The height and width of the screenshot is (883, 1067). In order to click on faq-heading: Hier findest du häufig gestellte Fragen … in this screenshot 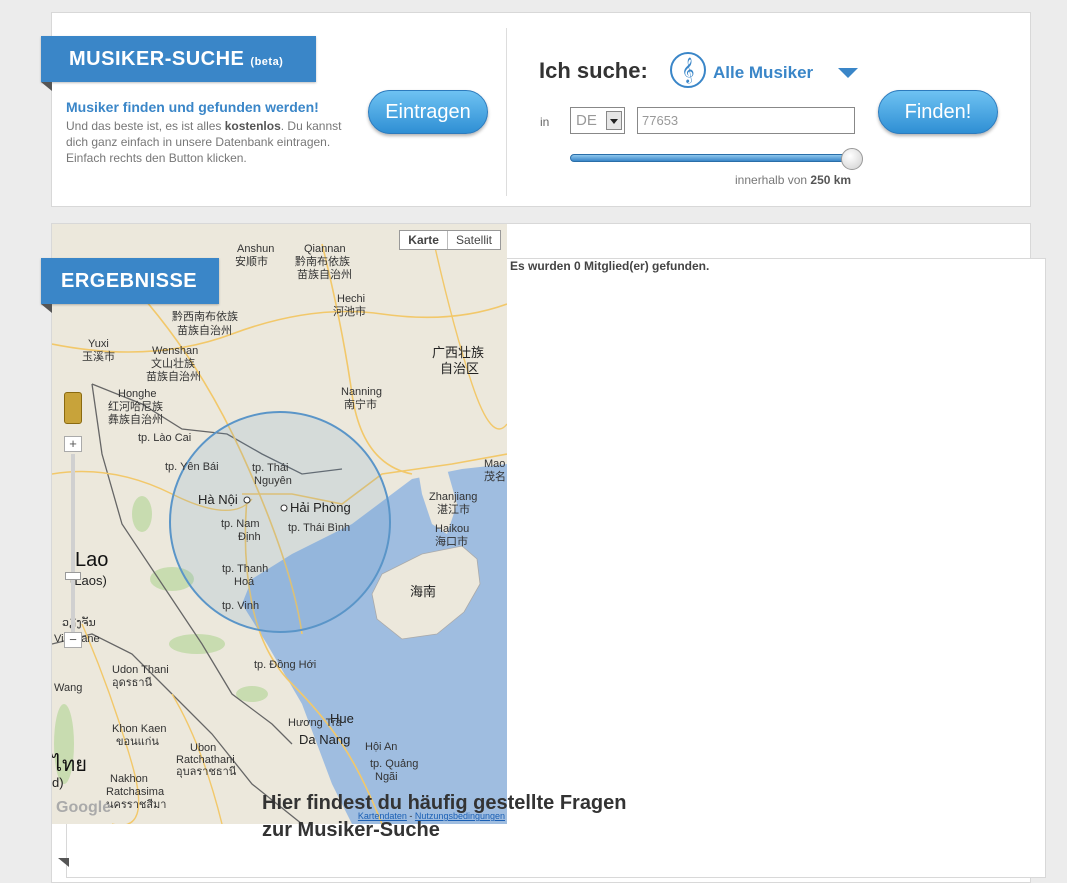, I will do `click(482, 817)`.